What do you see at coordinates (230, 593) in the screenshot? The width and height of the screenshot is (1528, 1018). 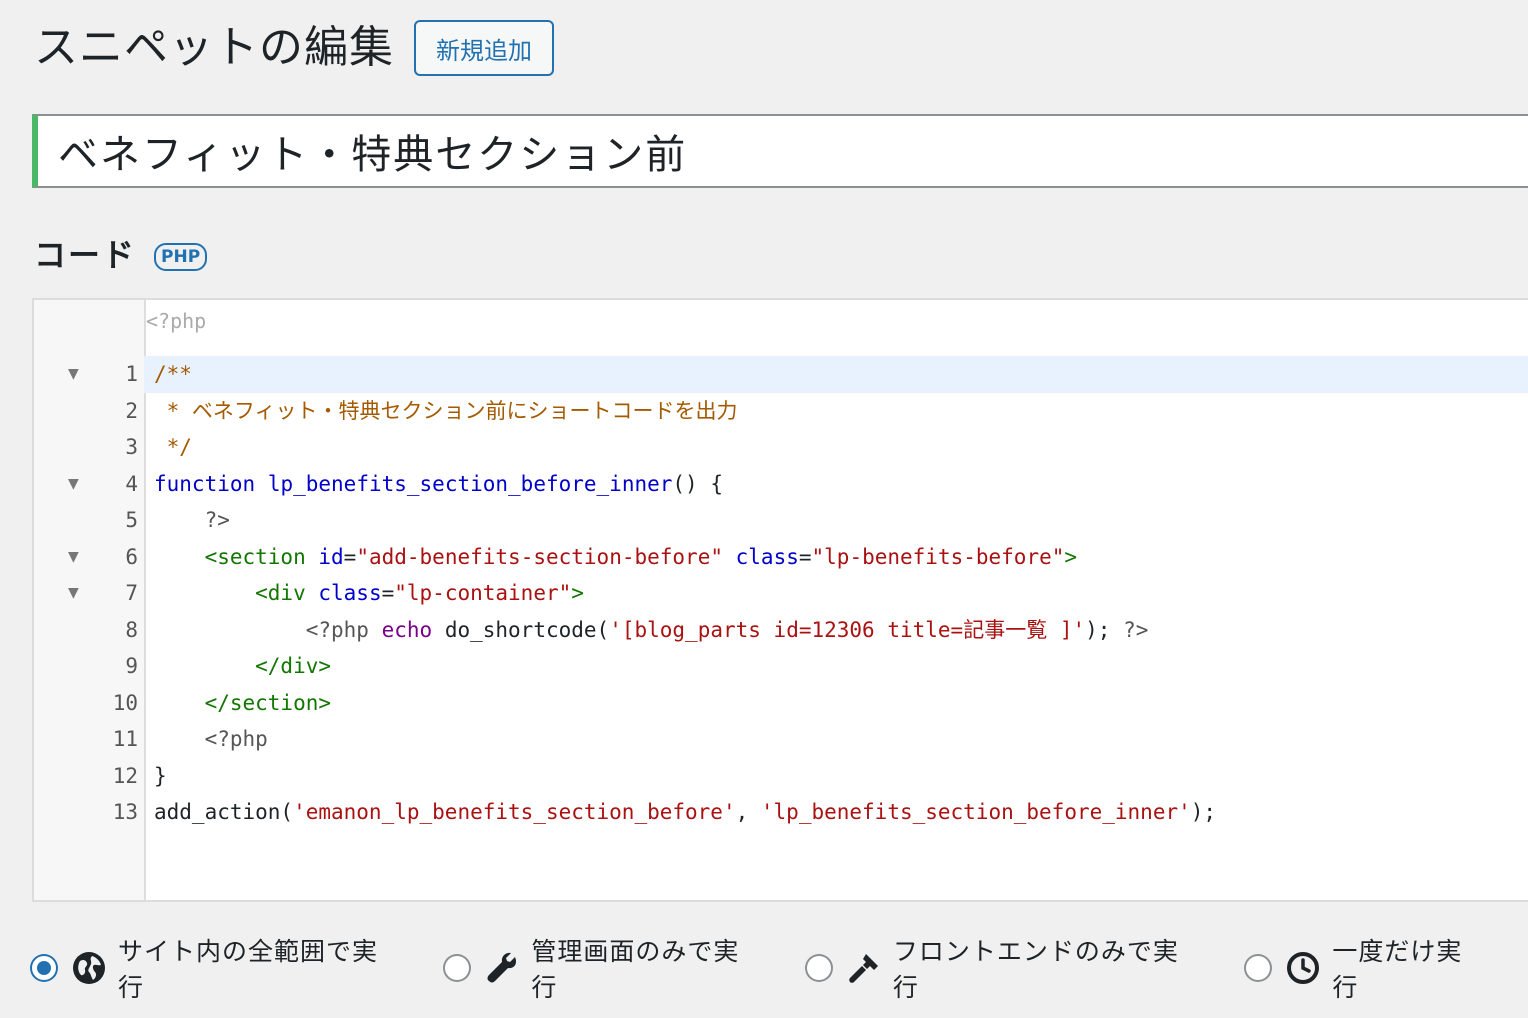 I see `code-token: <div` at bounding box center [230, 593].